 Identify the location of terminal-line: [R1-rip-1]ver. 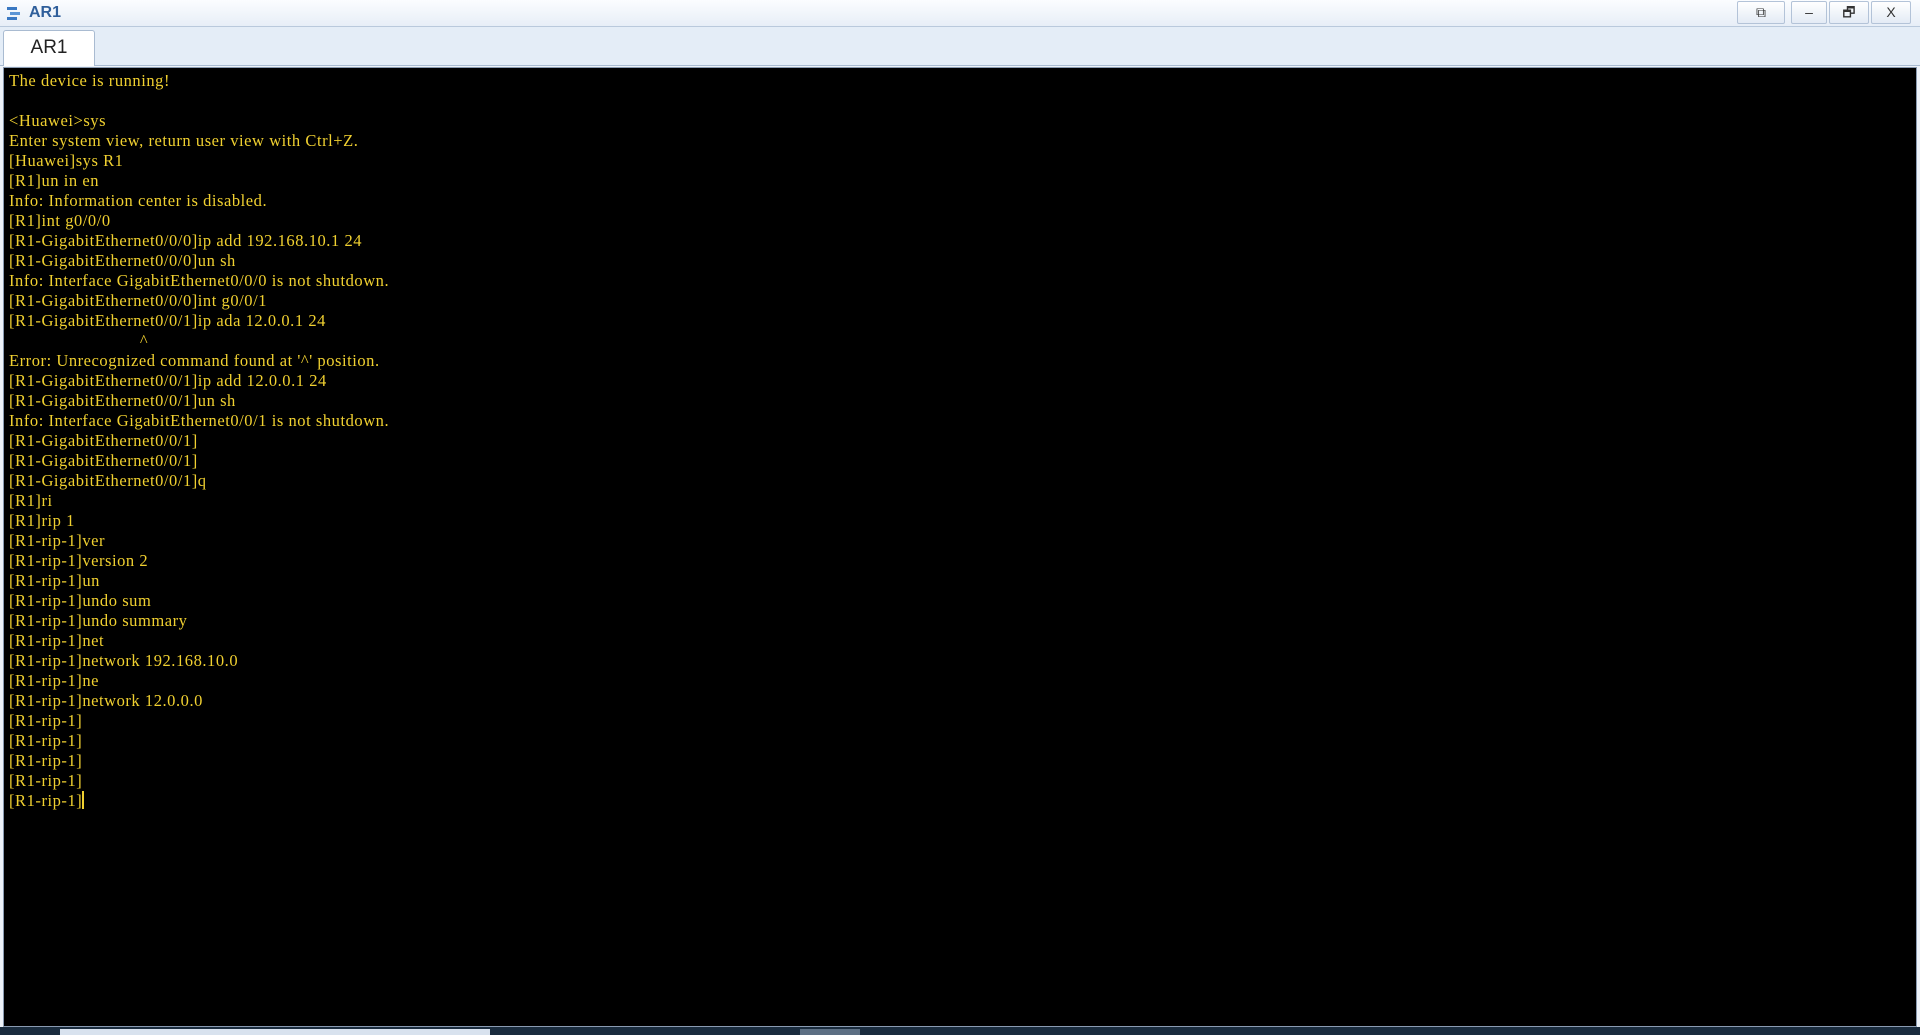
(57, 540).